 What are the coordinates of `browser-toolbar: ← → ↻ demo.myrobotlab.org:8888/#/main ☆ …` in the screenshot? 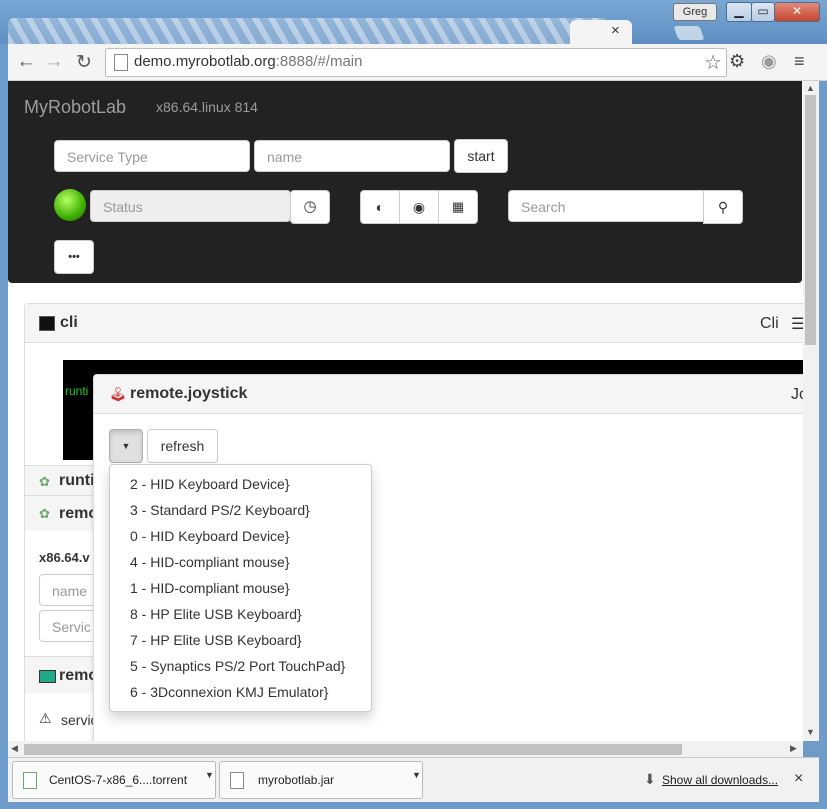 It's located at (417, 62).